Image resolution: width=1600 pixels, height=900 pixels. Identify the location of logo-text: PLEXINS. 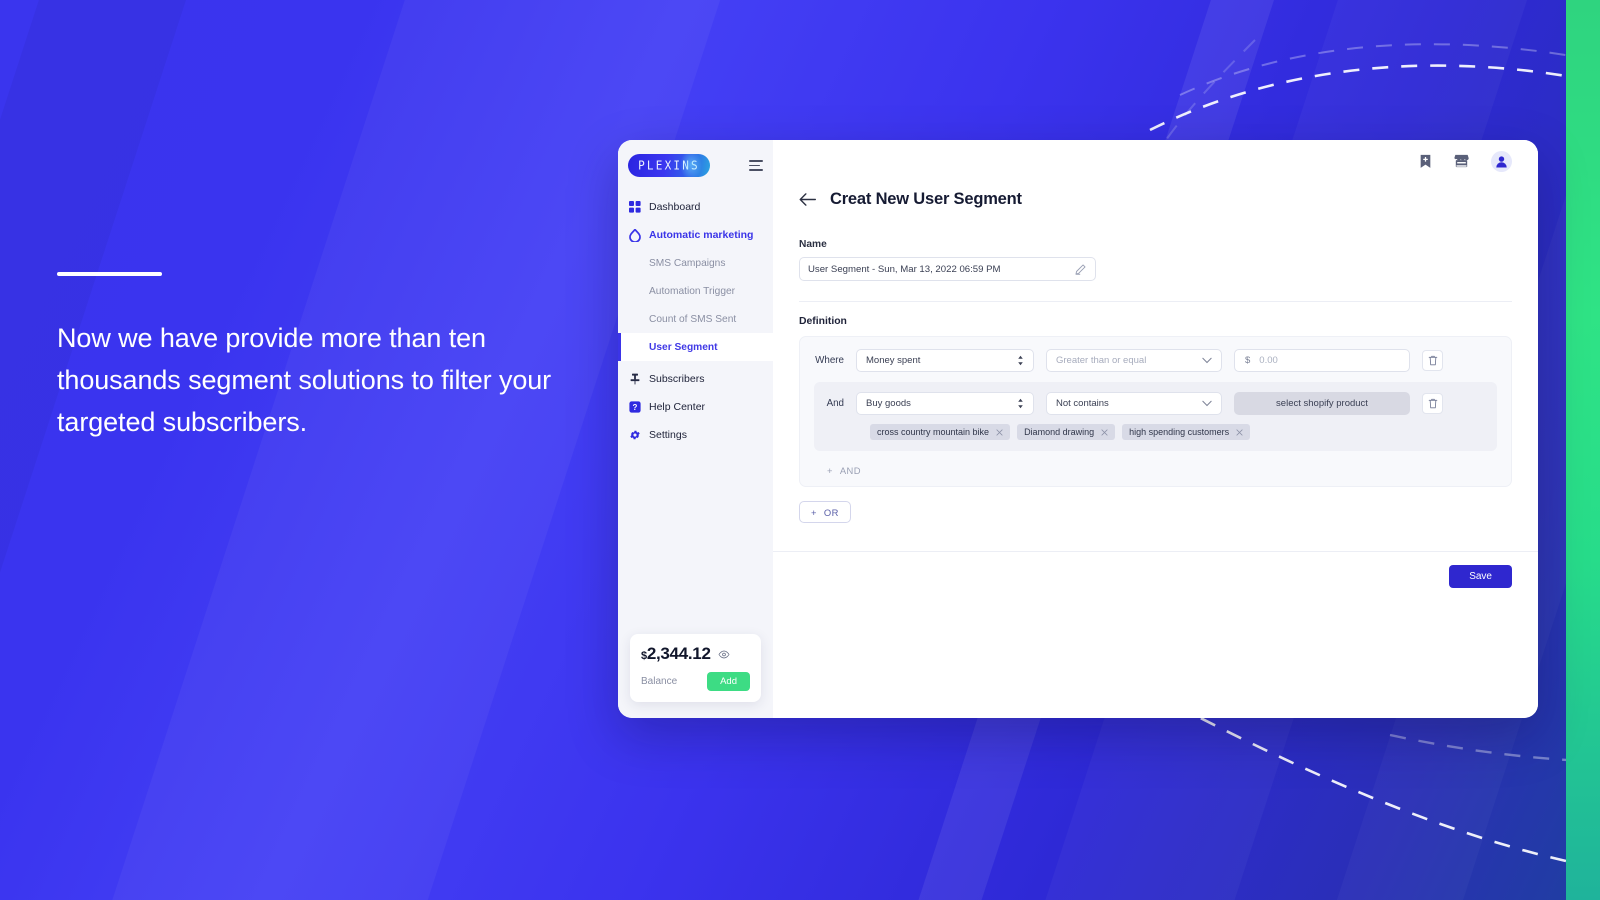
(669, 165).